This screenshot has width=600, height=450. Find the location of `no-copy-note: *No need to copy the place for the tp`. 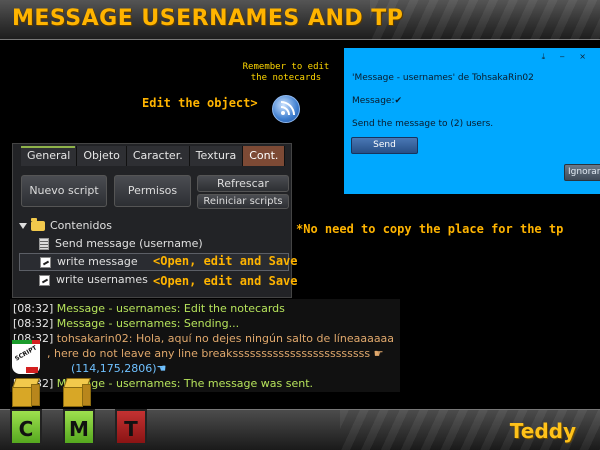

no-copy-note: *No need to copy the place for the tp is located at coordinates (430, 229).